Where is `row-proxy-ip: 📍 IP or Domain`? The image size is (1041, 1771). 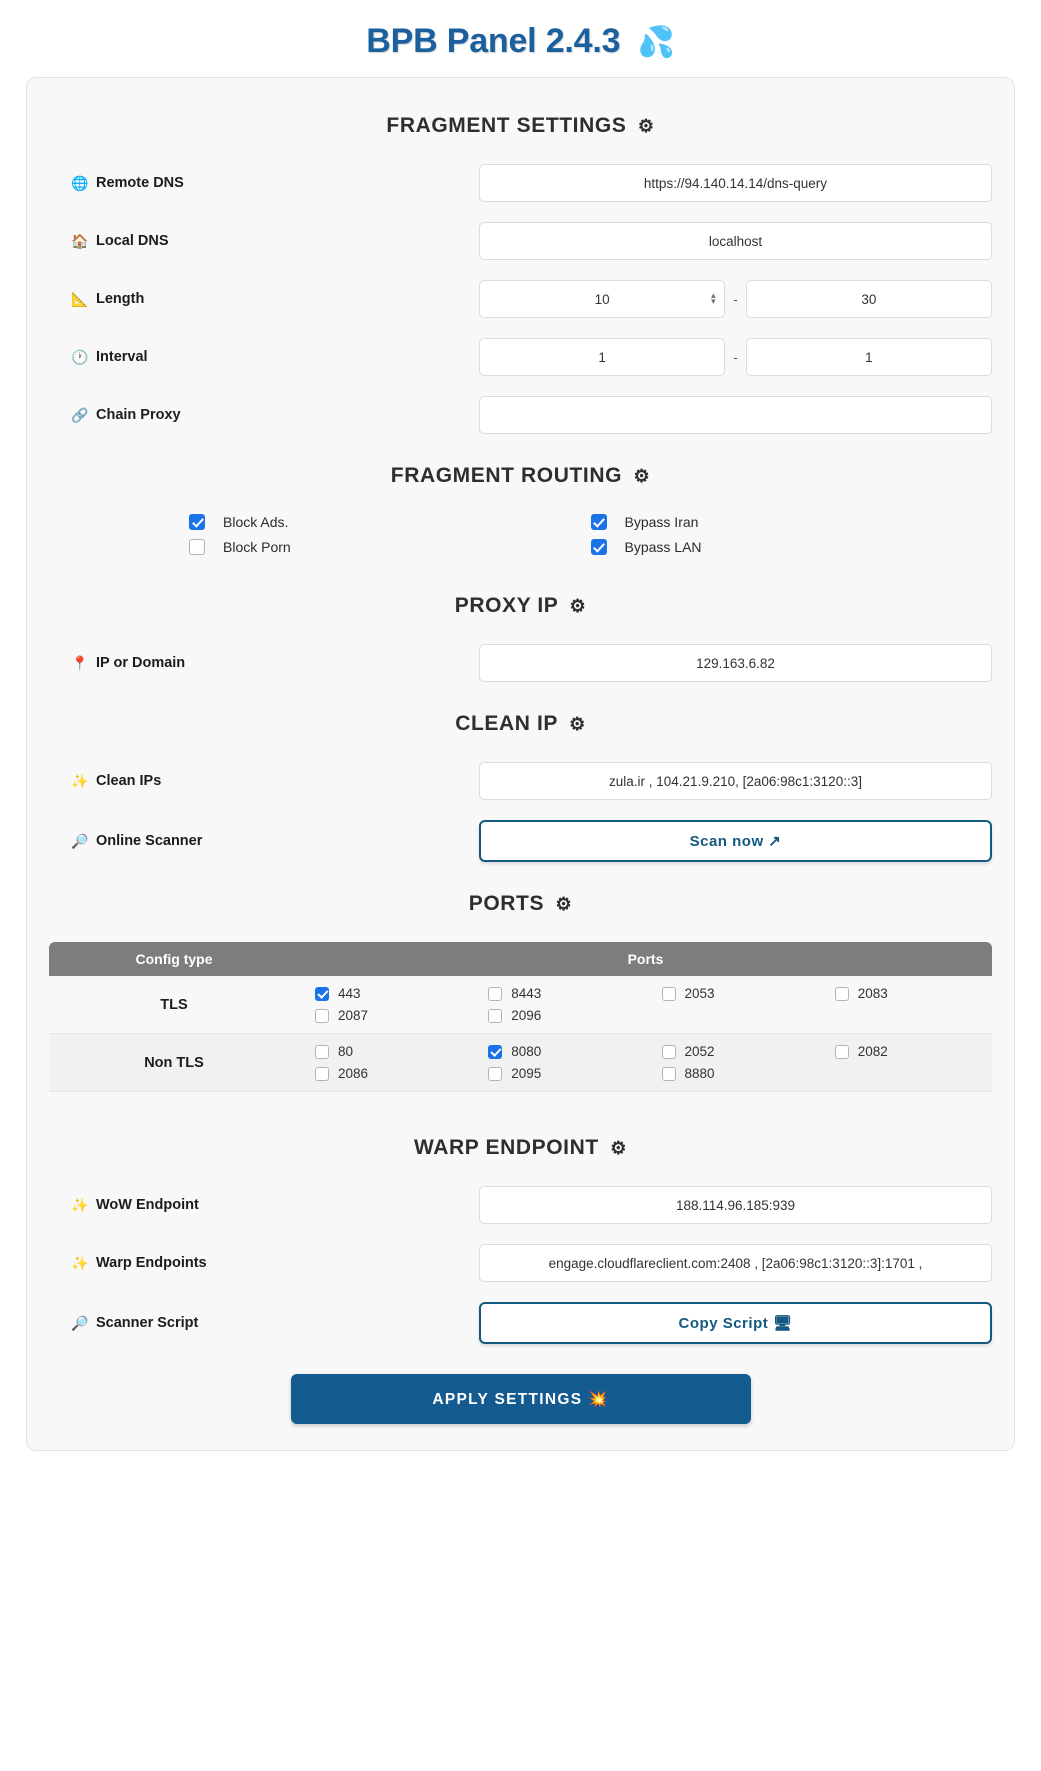
row-proxy-ip: 📍 IP or Domain is located at coordinates (520, 663).